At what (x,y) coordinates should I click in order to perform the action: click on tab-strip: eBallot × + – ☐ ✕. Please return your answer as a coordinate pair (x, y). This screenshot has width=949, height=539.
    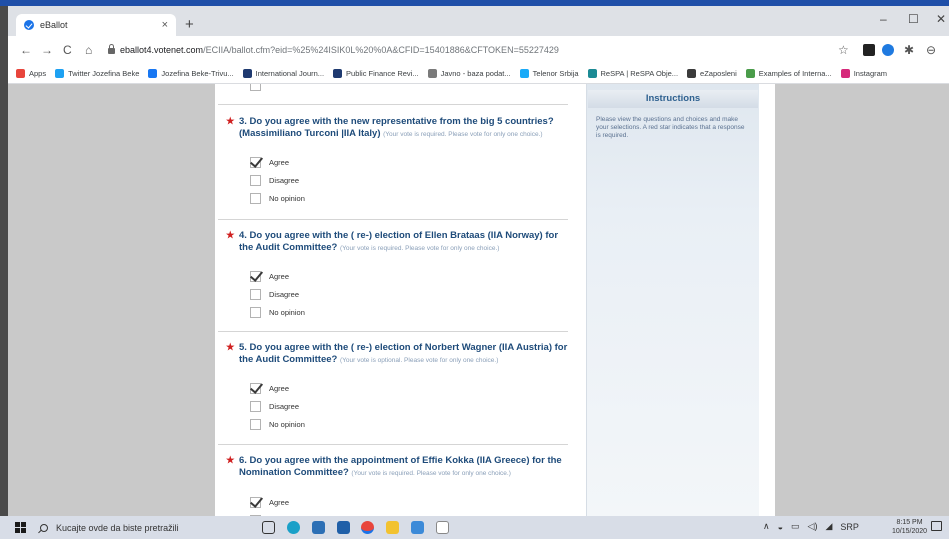
    Looking at the image, I should click on (478, 21).